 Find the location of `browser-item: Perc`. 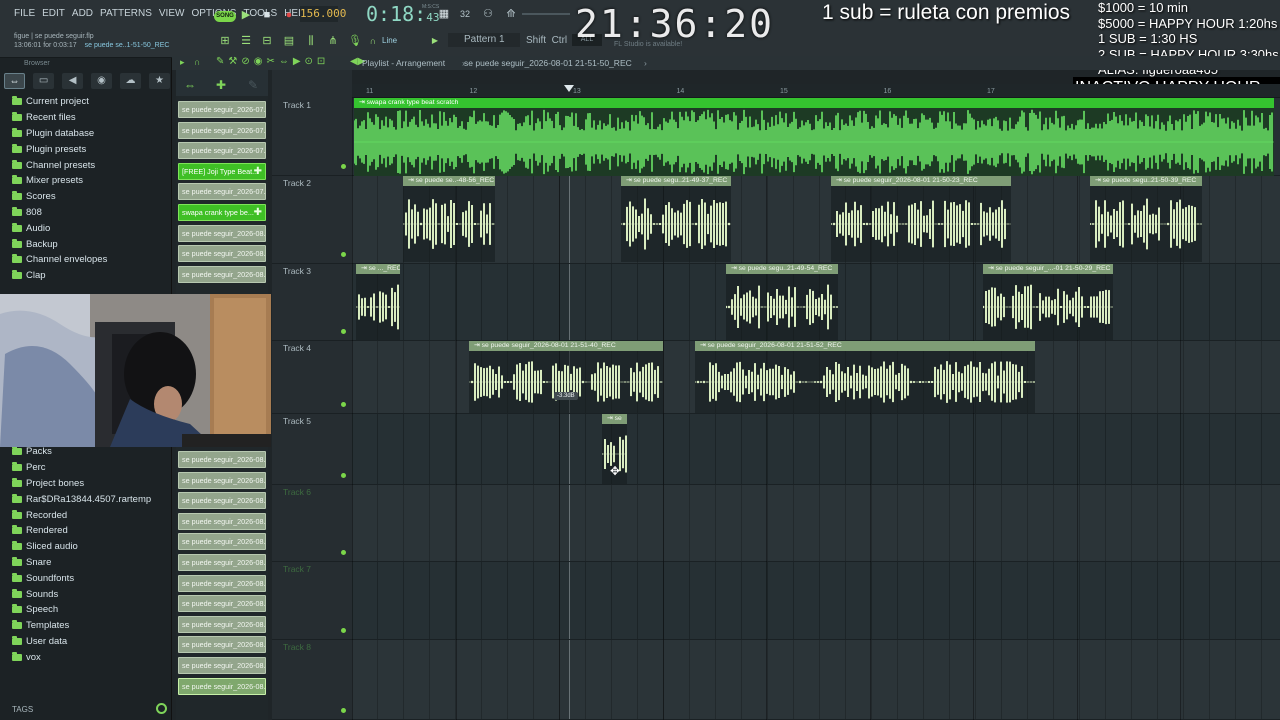

browser-item: Perc is located at coordinates (91, 468).